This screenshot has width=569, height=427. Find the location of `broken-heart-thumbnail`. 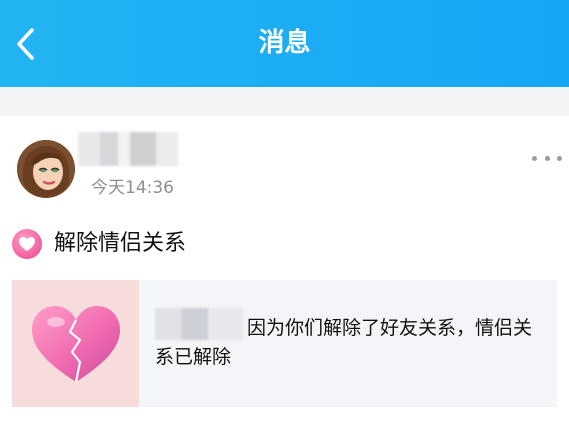

broken-heart-thumbnail is located at coordinates (75, 343).